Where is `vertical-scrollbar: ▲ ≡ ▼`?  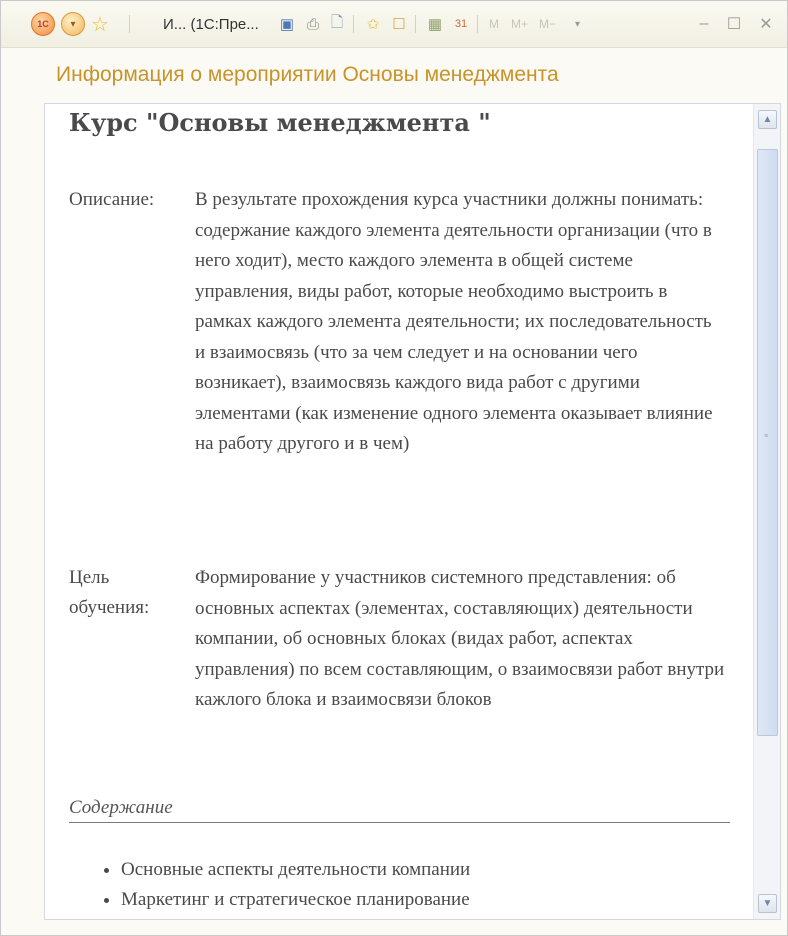 vertical-scrollbar: ▲ ≡ ▼ is located at coordinates (766, 511).